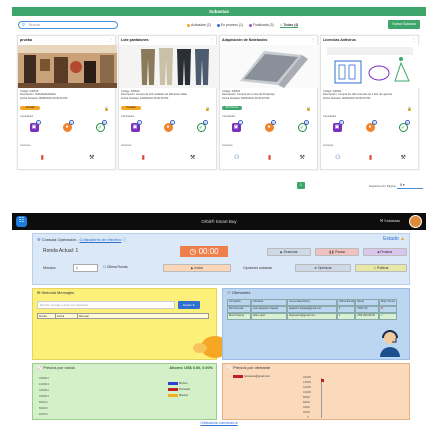  What do you see at coordinates (410, 185) in the screenshot?
I see `per-page-select: 8 ▾` at bounding box center [410, 185].